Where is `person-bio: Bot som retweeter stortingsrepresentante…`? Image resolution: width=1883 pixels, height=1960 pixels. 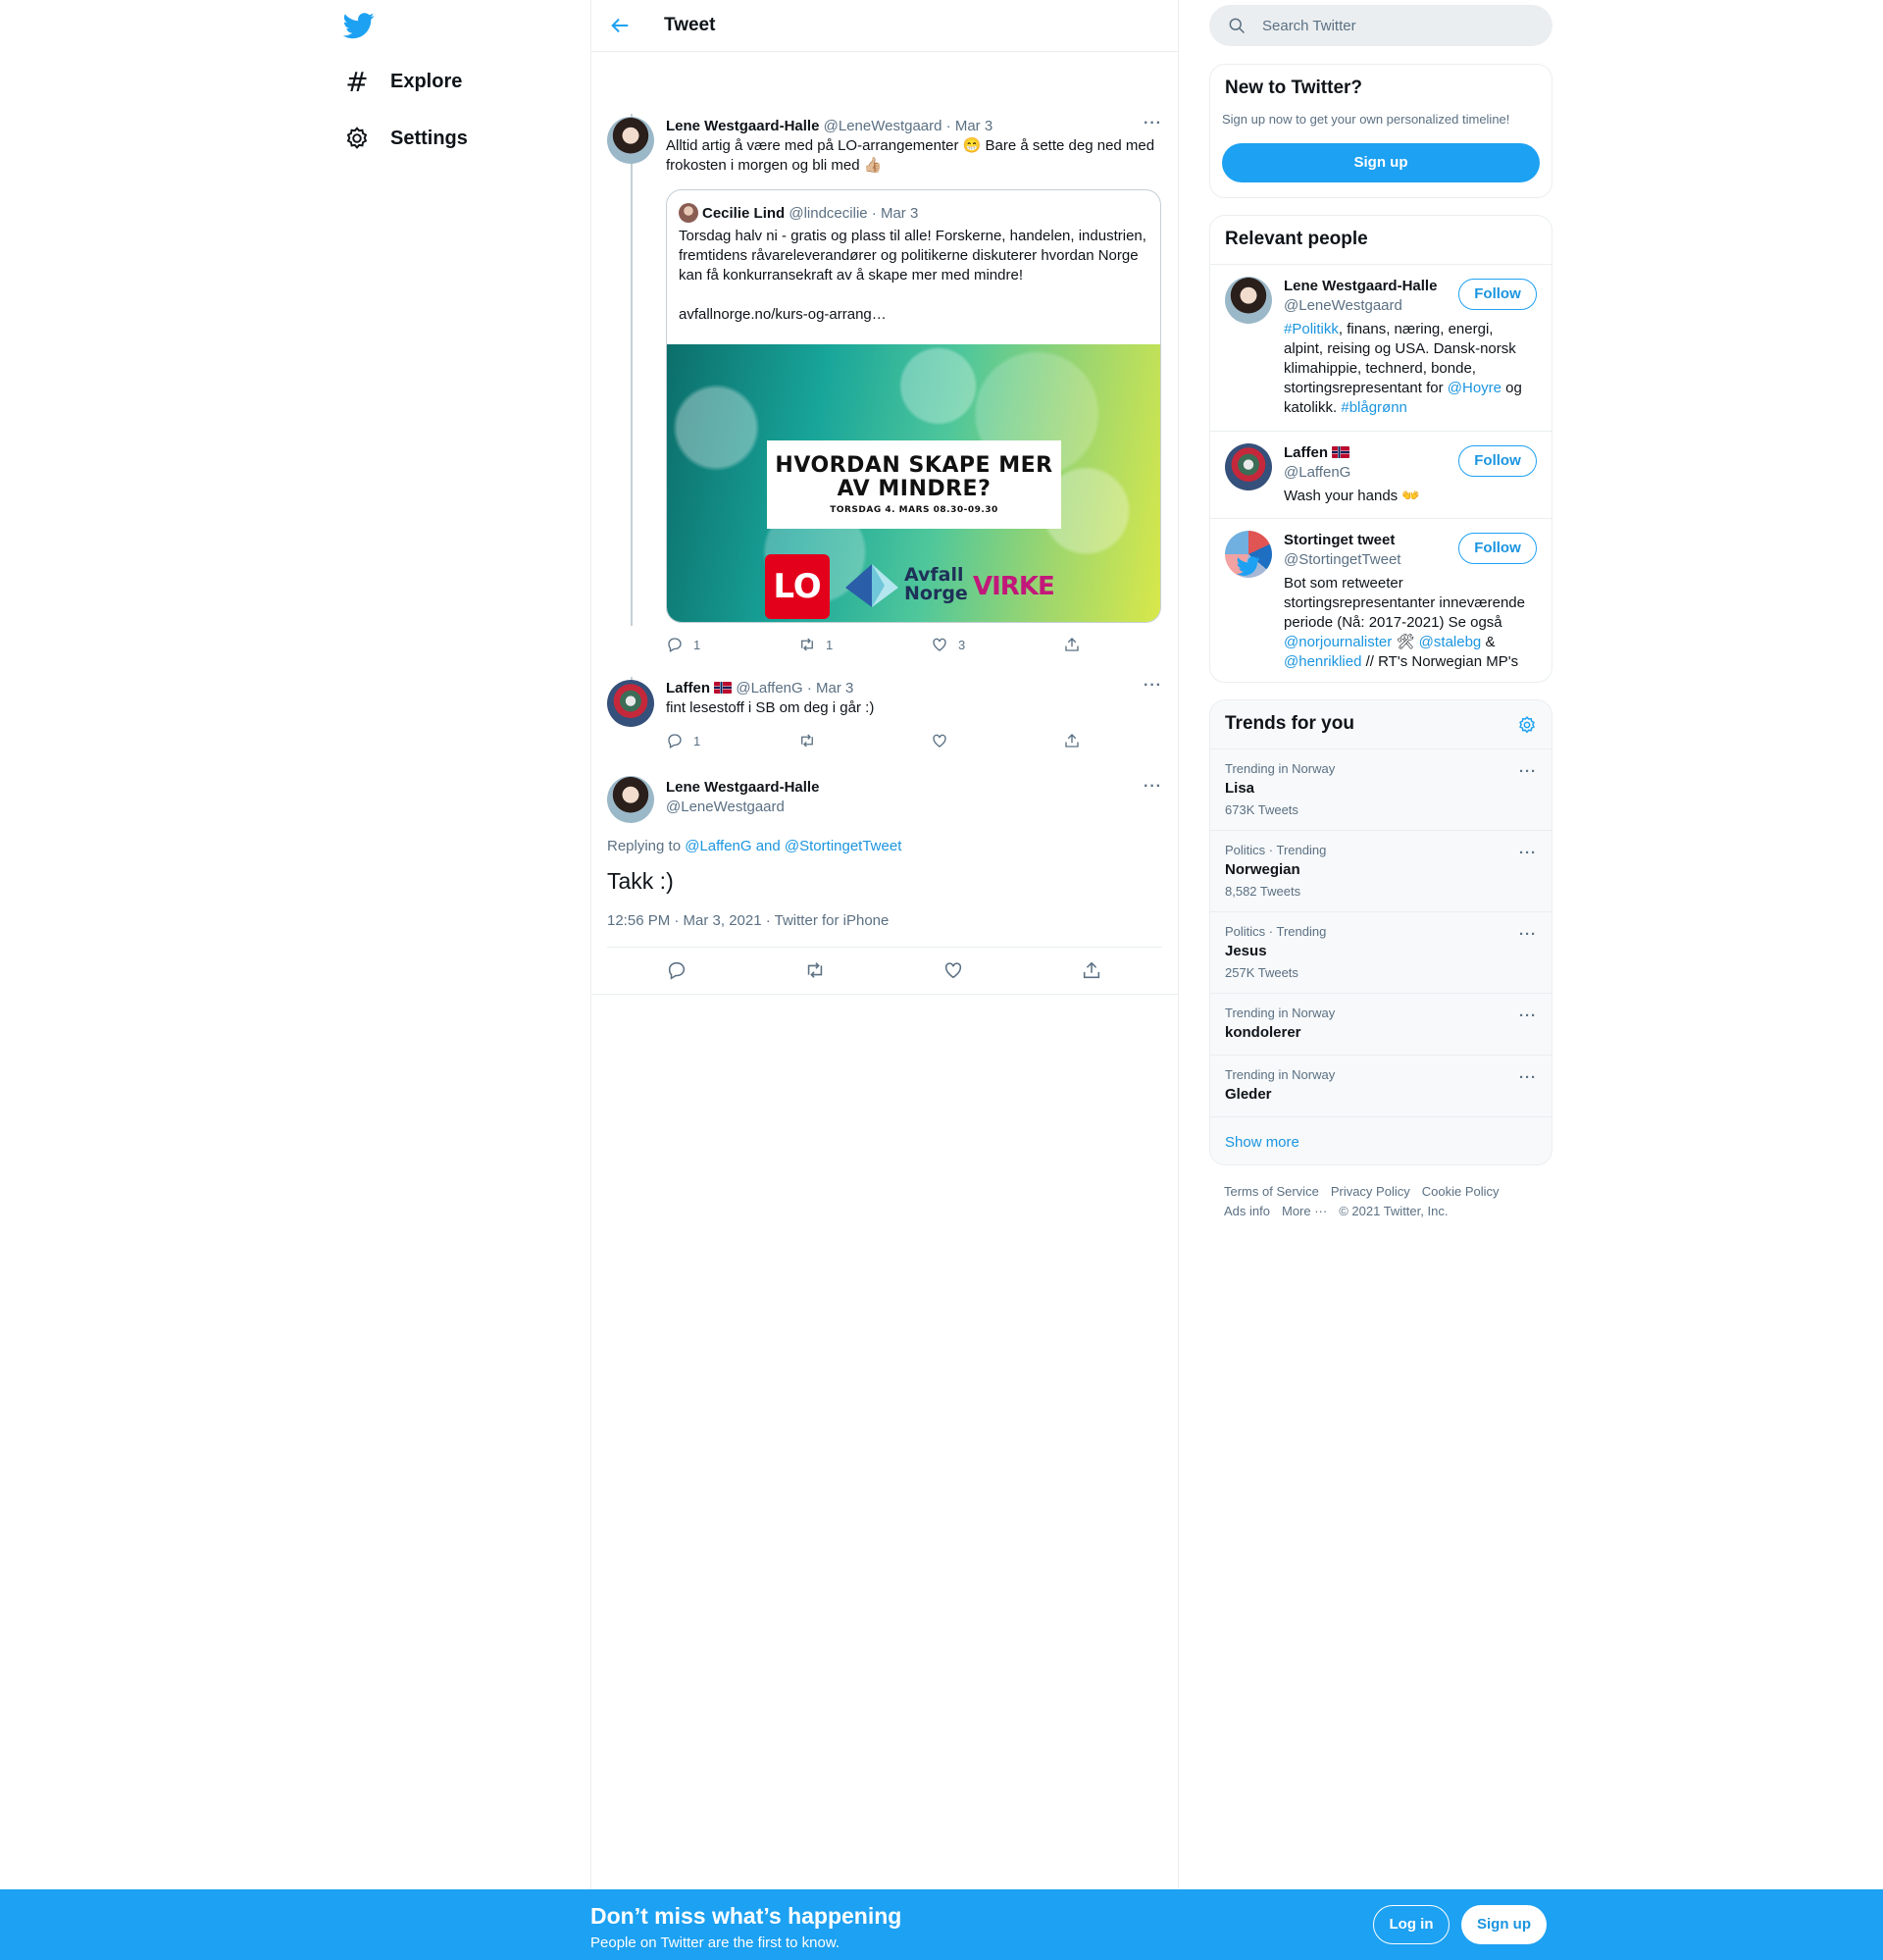 person-bio: Bot som retweeter stortingsrepresentante… is located at coordinates (1404, 622).